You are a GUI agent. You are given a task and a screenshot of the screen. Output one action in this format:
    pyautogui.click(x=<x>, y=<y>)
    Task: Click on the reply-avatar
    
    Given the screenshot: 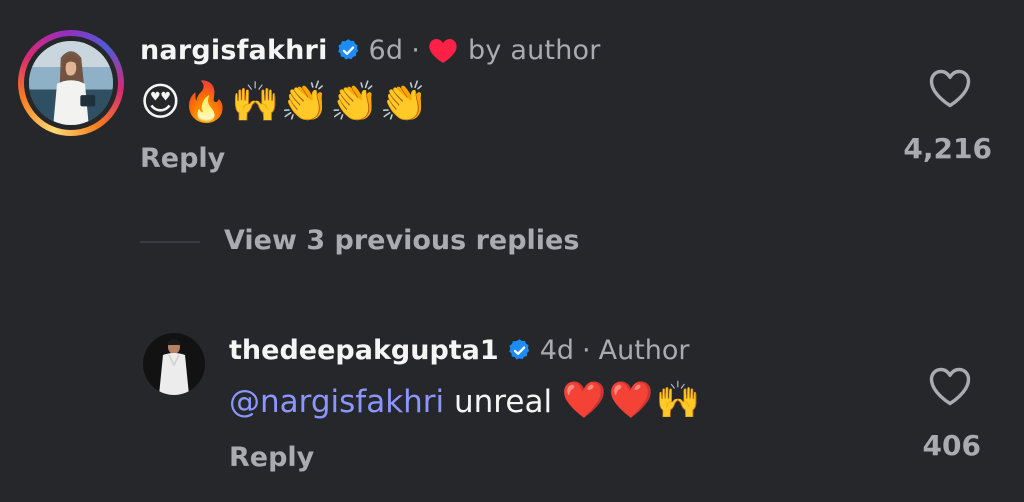 What is the action you would take?
    pyautogui.click(x=174, y=364)
    